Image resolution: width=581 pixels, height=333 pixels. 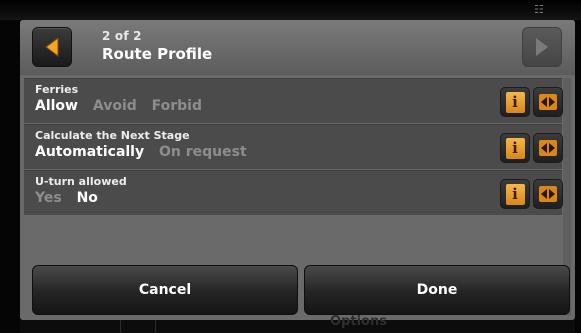 What do you see at coordinates (293, 100) in the screenshot?
I see `setting-row-ferries: Ferries Allow Avoid Forbid i` at bounding box center [293, 100].